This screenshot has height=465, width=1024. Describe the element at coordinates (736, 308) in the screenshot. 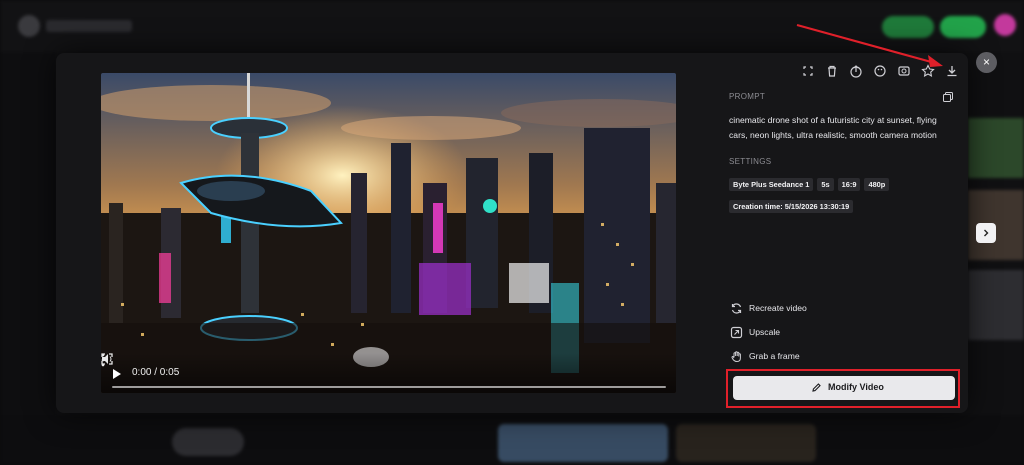

I see `refresh-icon` at that location.